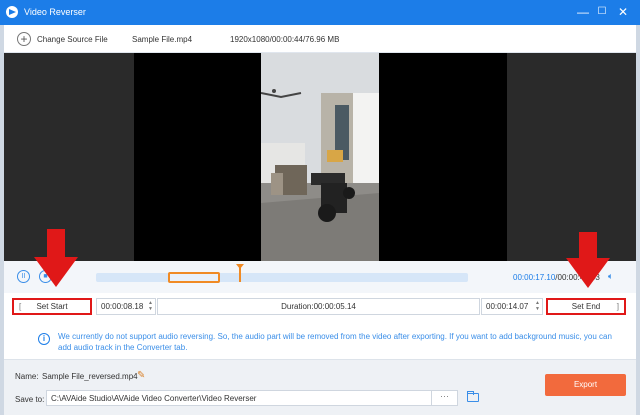  What do you see at coordinates (534, 277) in the screenshot?
I see `current-time: 00:00:17.10` at bounding box center [534, 277].